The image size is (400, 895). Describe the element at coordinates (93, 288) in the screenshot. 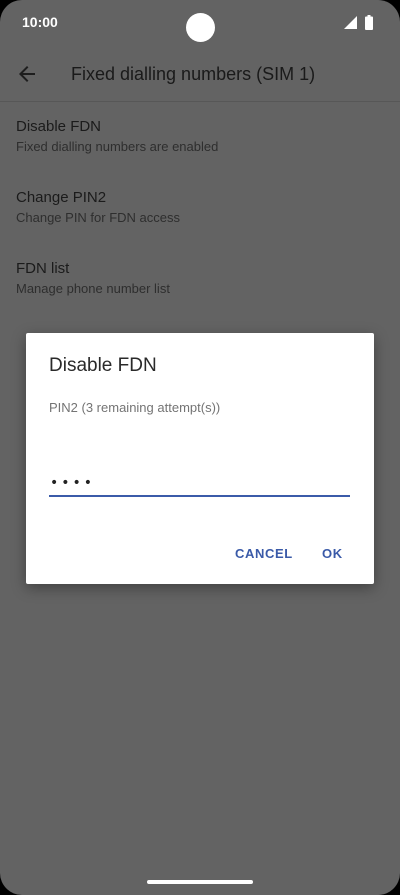

I see `pref-subtitle: Manage phone number list` at that location.